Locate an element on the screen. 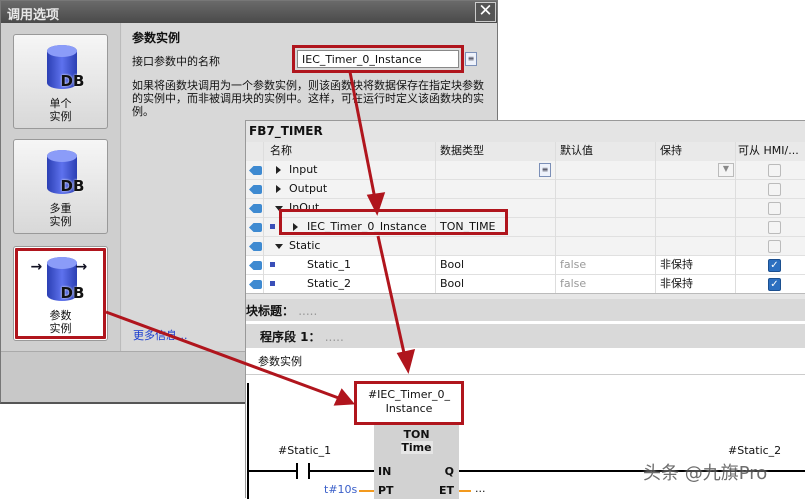 The height and width of the screenshot is (499, 805). watermark: 头条 @九旗Pro is located at coordinates (705, 473).